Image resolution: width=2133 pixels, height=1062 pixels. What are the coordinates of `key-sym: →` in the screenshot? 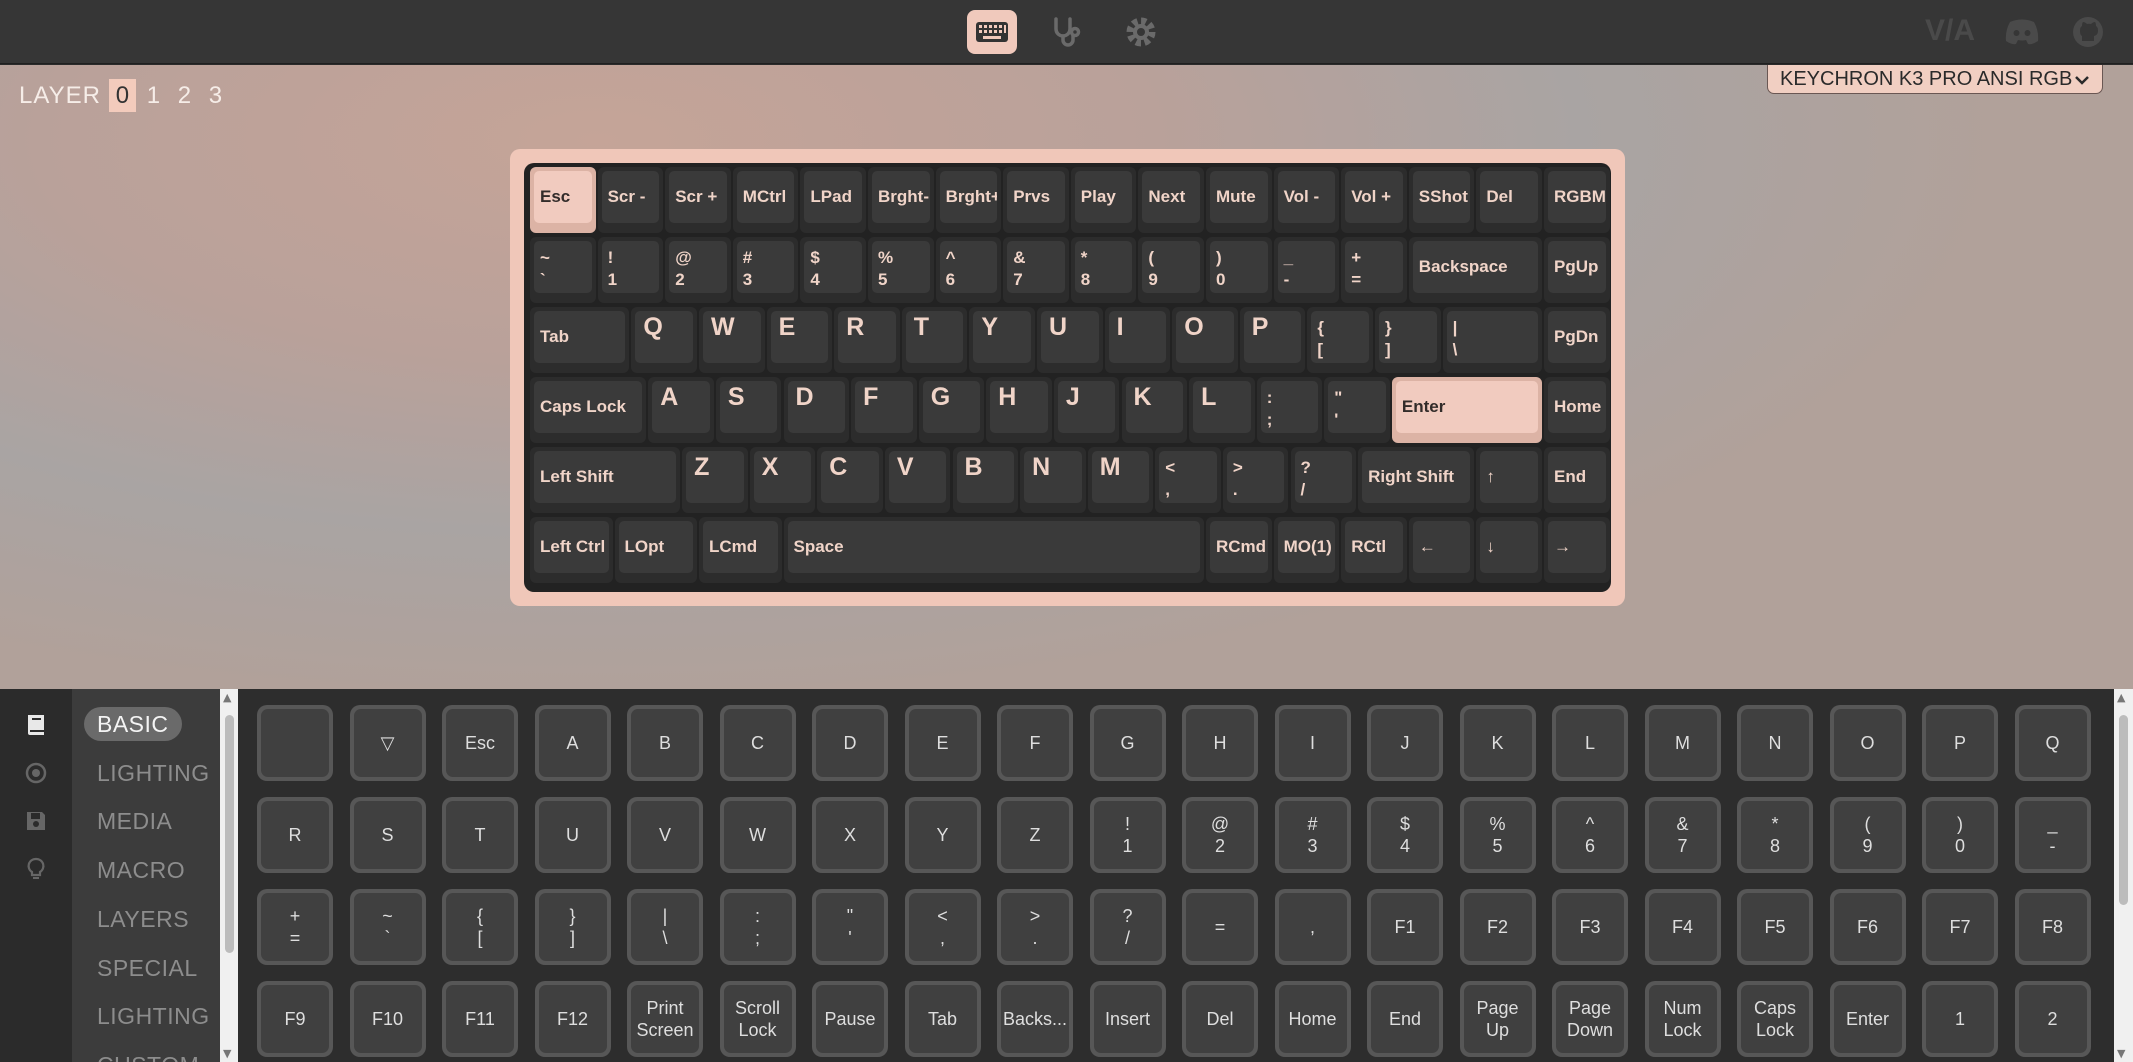 It's located at (1577, 550).